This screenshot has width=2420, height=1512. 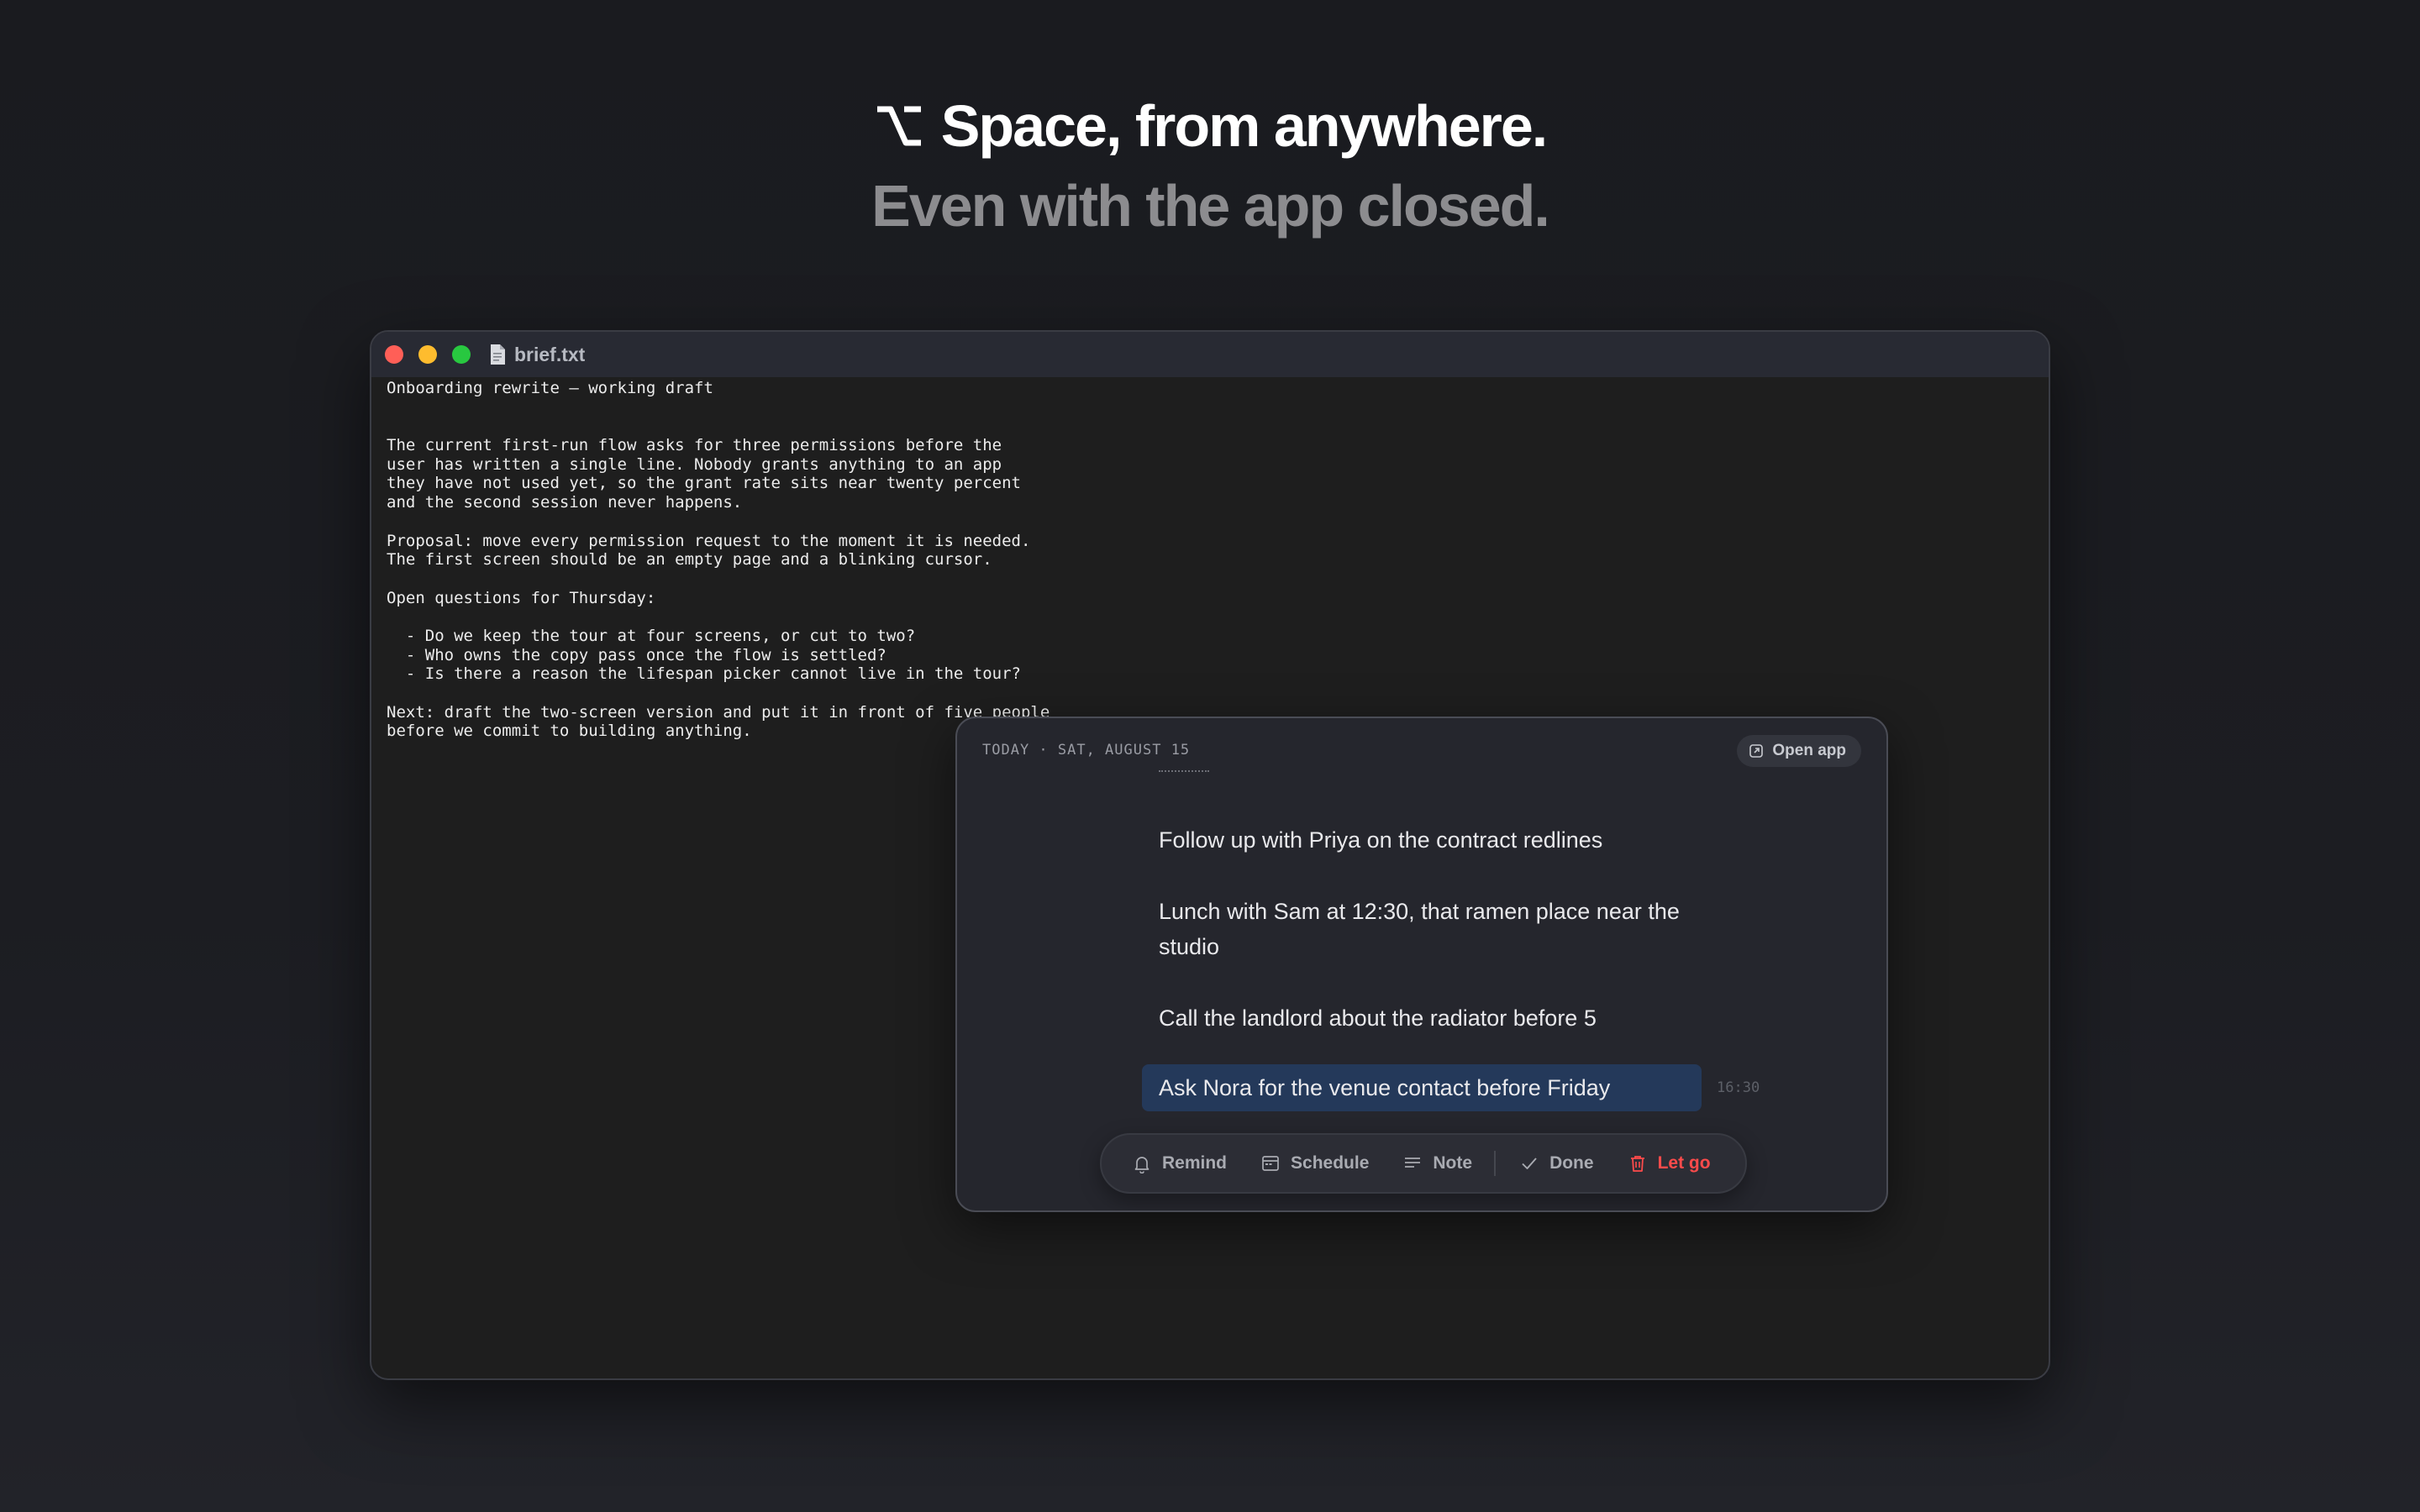 I want to click on hero-title: Space, from anywhere., so click(x=1210, y=126).